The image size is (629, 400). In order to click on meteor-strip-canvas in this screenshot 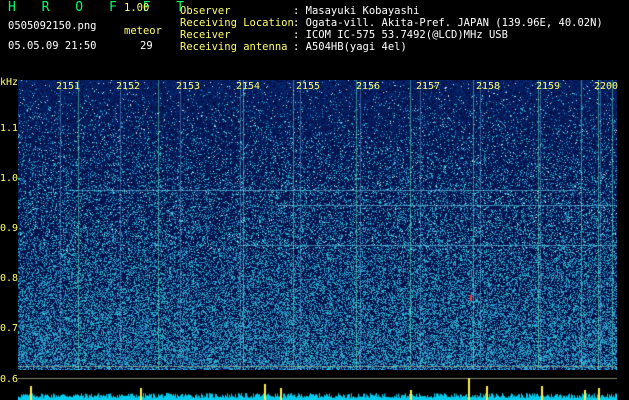, I will do `click(317, 385)`.